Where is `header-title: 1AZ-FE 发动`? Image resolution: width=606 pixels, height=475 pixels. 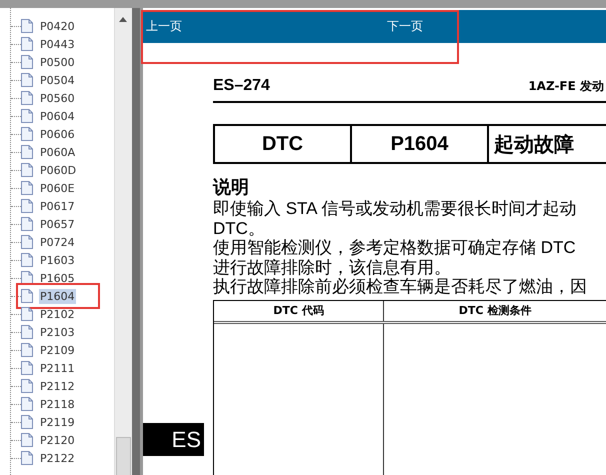
header-title: 1AZ-FE 发动 is located at coordinates (566, 86).